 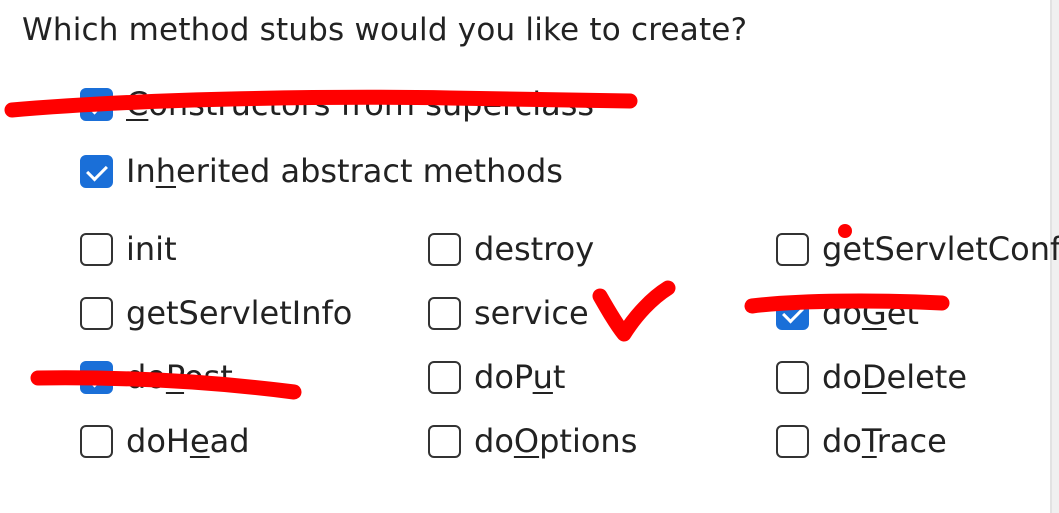 I want to click on checkbox-service: service, so click(x=508, y=313).